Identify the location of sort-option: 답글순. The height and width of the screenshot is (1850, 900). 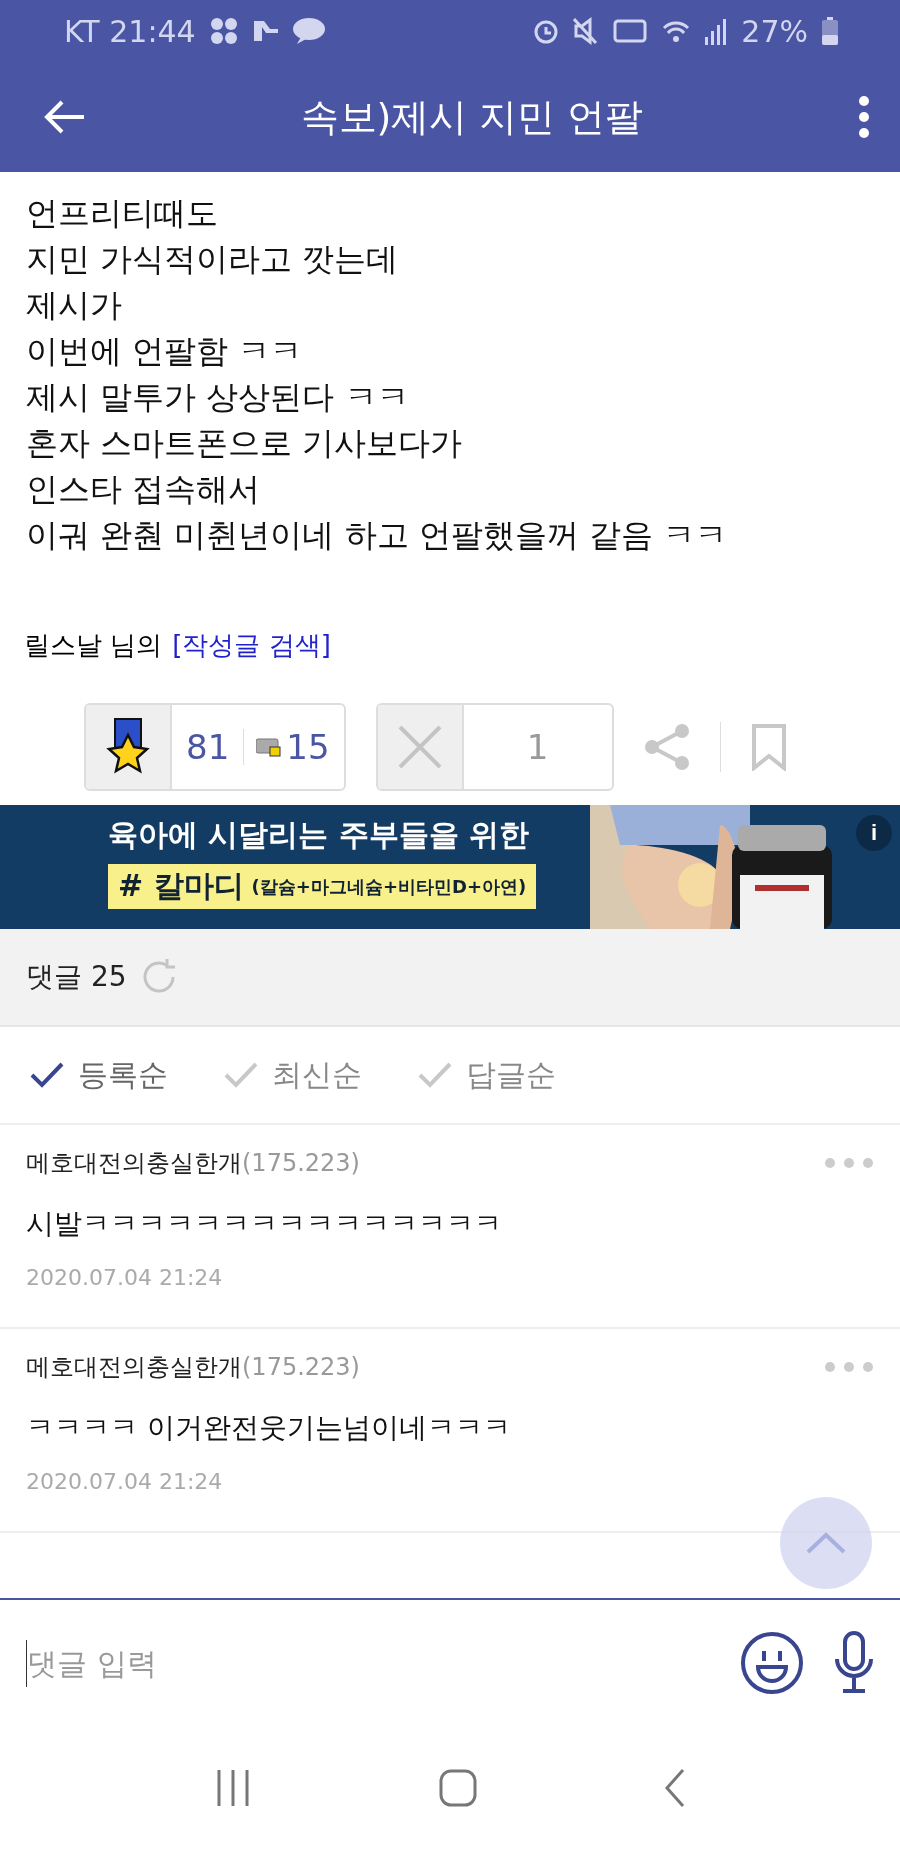
(487, 1075).